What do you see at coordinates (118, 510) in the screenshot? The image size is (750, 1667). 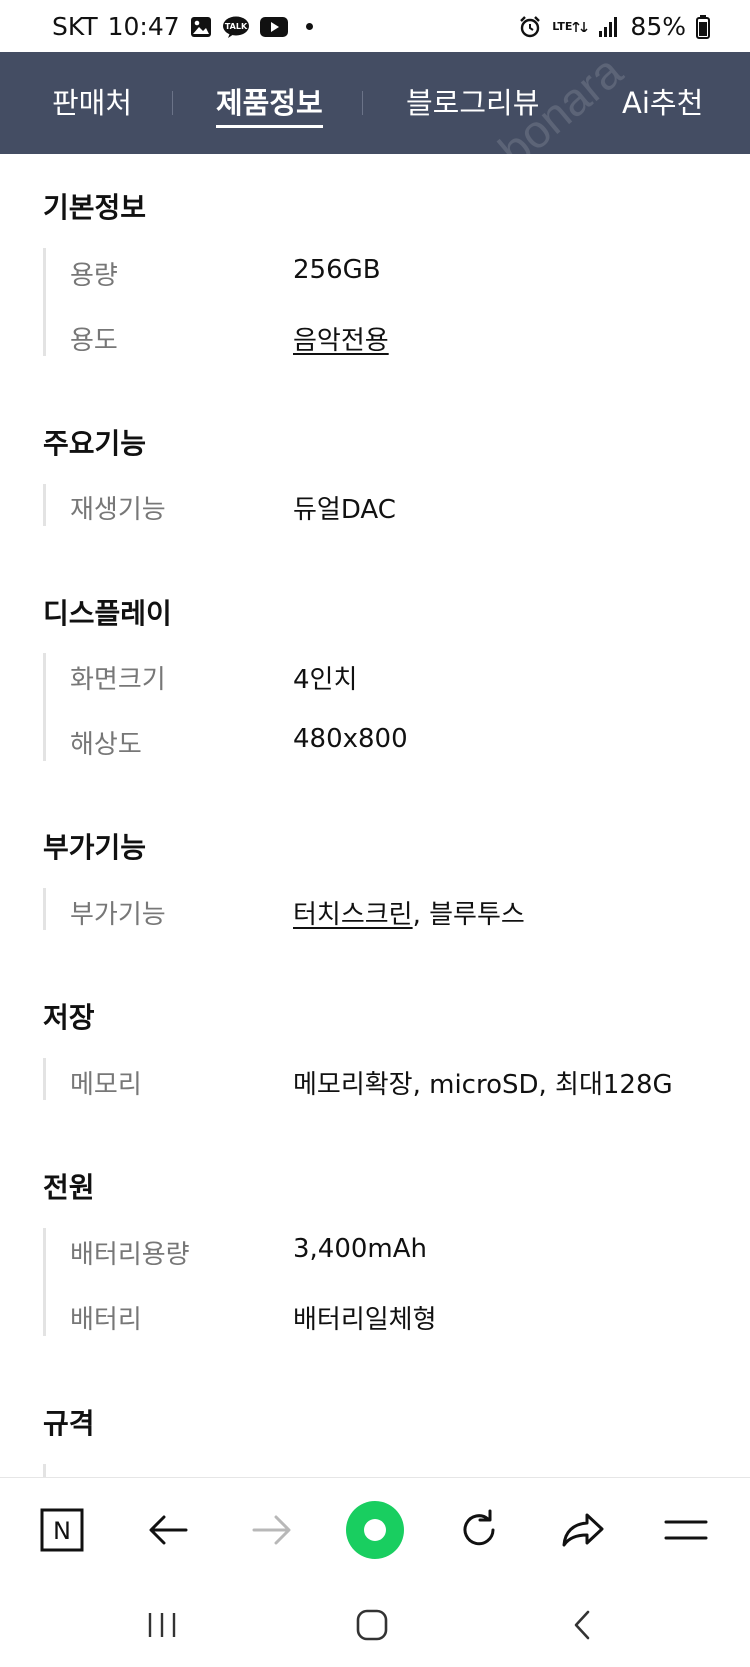 I see `spec-label: 재생기능` at bounding box center [118, 510].